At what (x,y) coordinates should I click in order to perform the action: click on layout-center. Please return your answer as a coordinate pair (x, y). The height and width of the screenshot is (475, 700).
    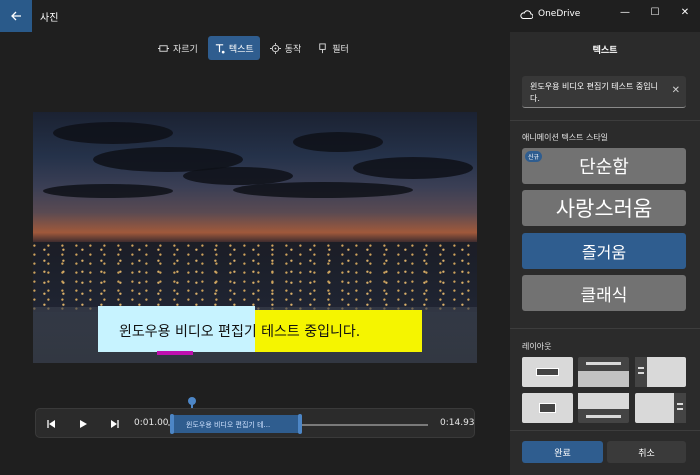
    Looking at the image, I should click on (547, 372).